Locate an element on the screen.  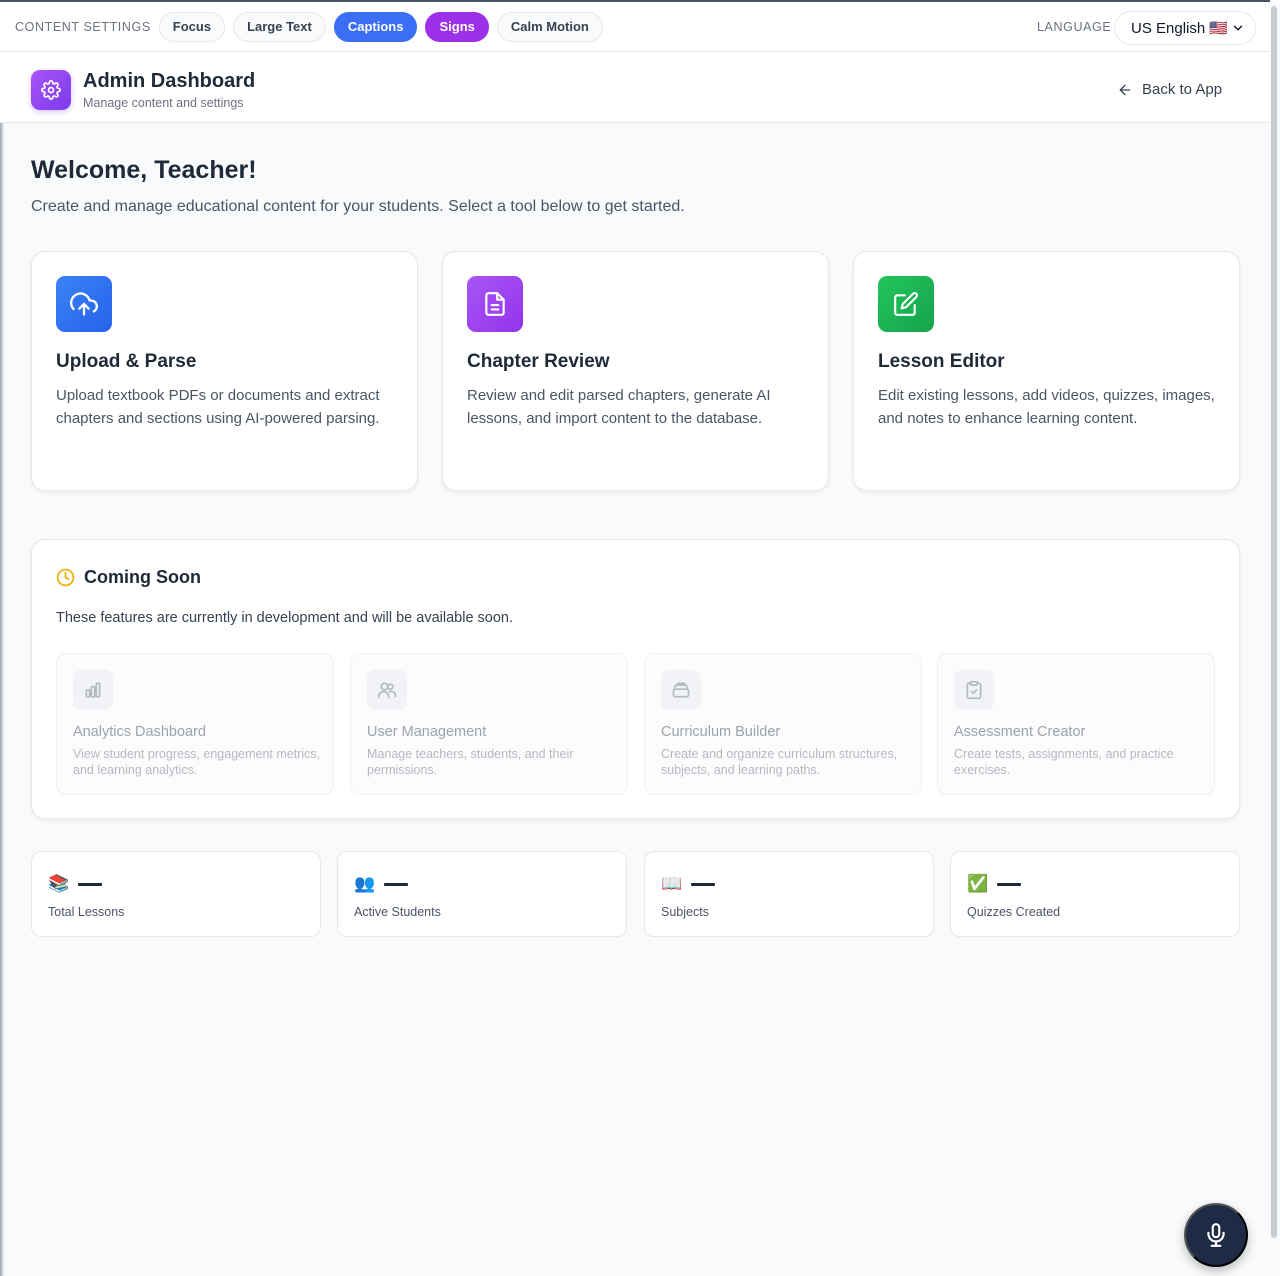
stat-total-lessons: 📚 Total Lessons is located at coordinates (176, 894).